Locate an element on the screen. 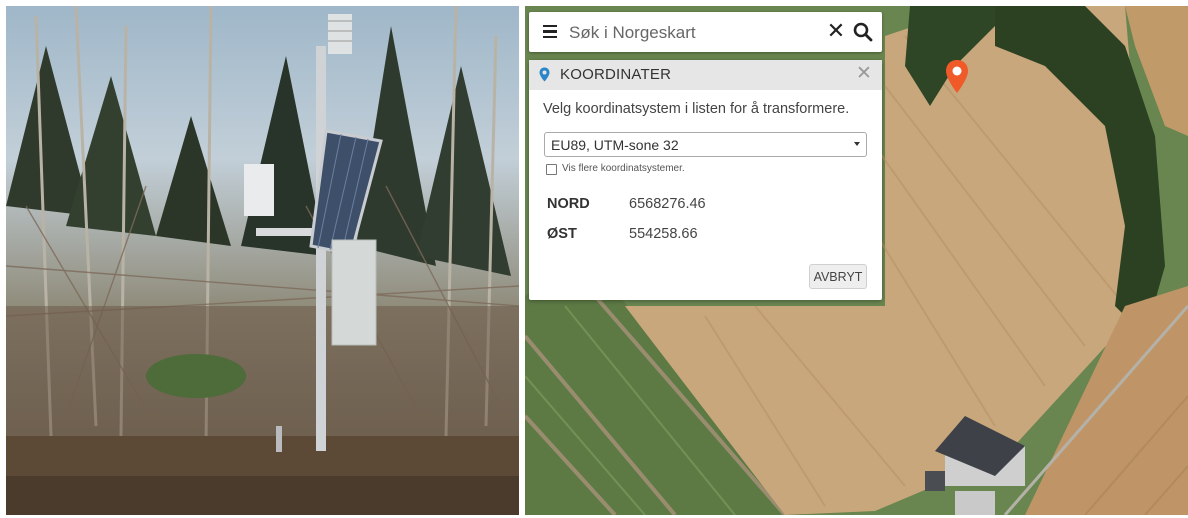 The width and height of the screenshot is (1188, 518). map-pin-icon is located at coordinates (957, 77).